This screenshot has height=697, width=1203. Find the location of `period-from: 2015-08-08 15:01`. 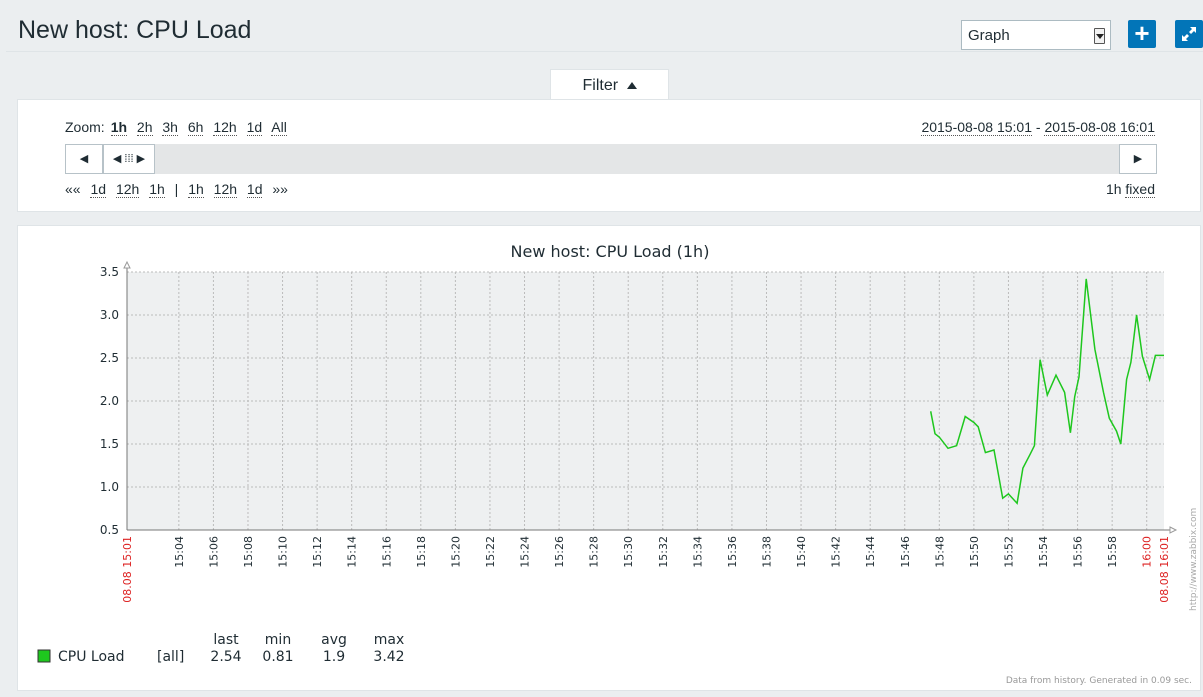

period-from: 2015-08-08 15:01 is located at coordinates (976, 127).